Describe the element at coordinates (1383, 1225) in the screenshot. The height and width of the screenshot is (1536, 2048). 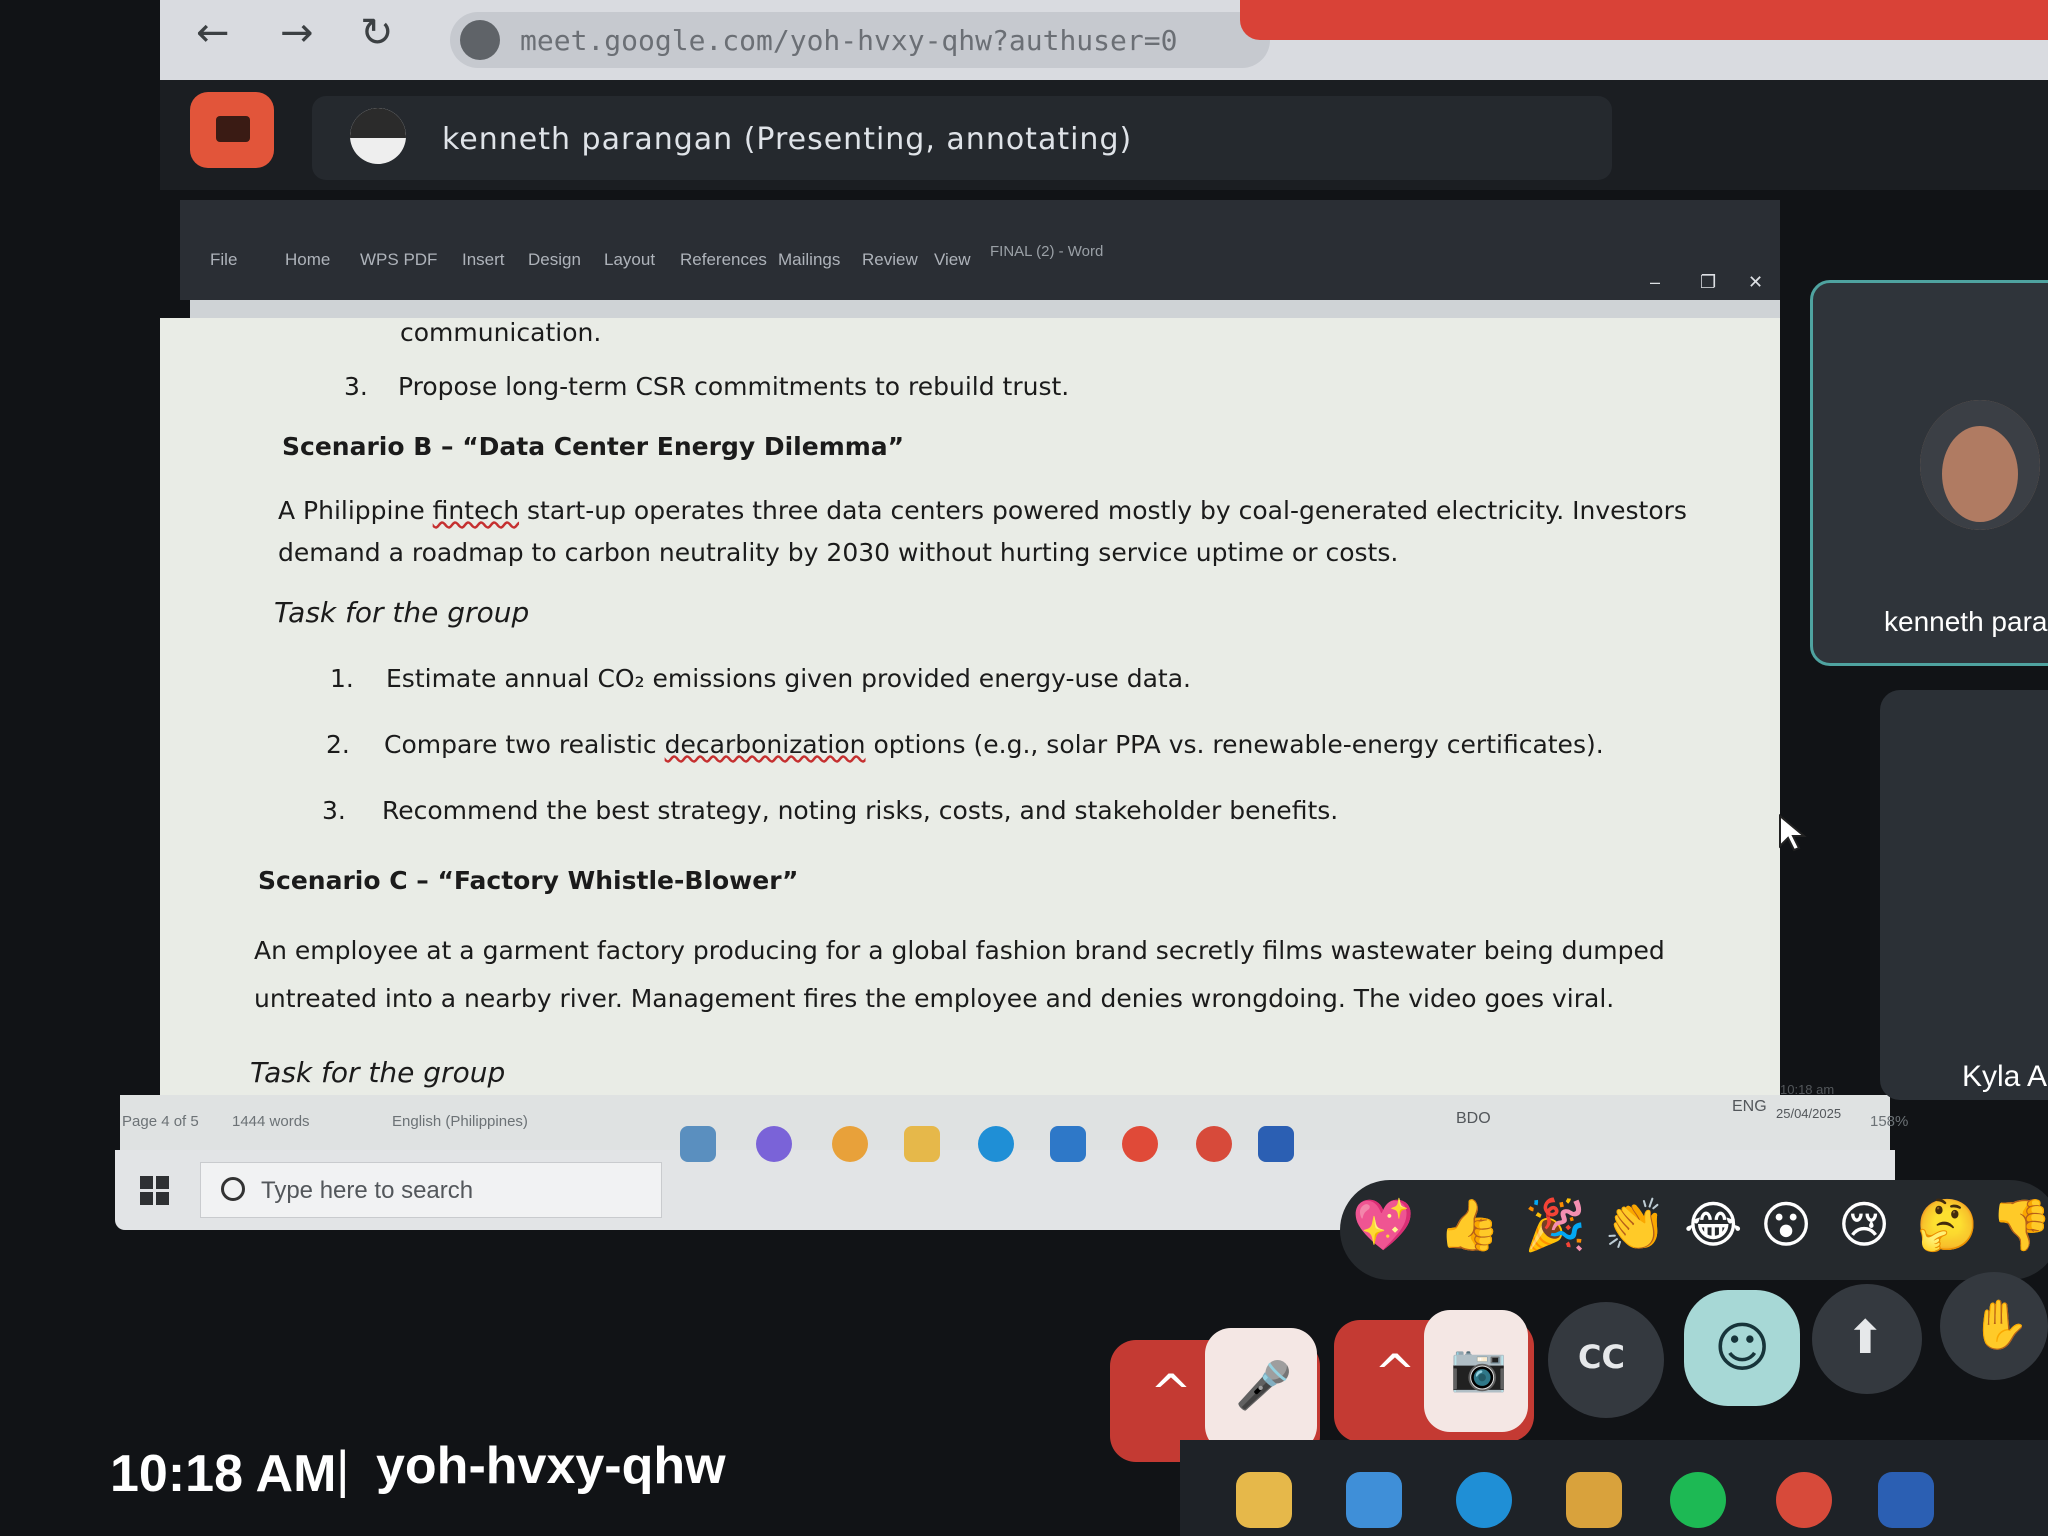
I see `reaction-heart: 💖` at that location.